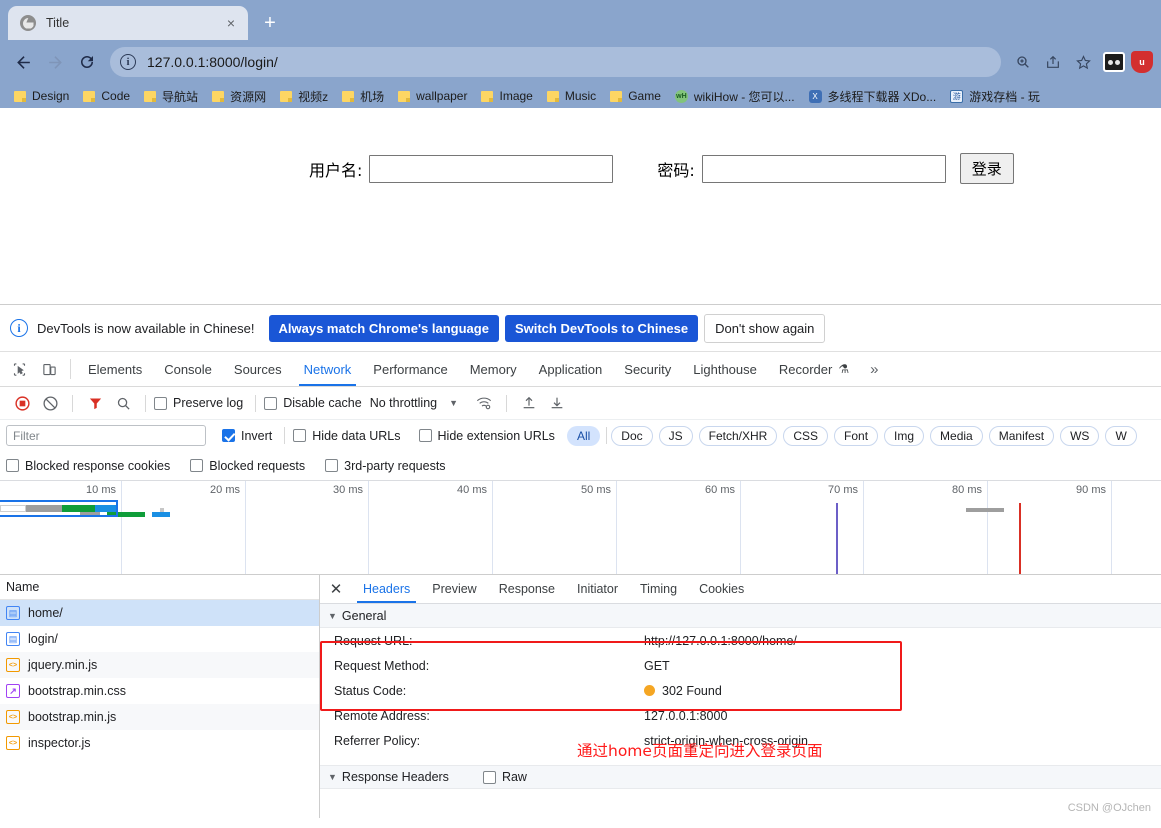  I want to click on record-icon, so click(22, 403).